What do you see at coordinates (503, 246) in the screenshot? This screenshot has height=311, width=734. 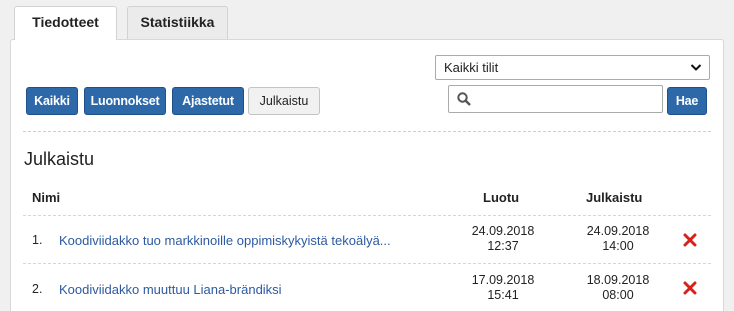 I see `created-date-time: 12:37` at bounding box center [503, 246].